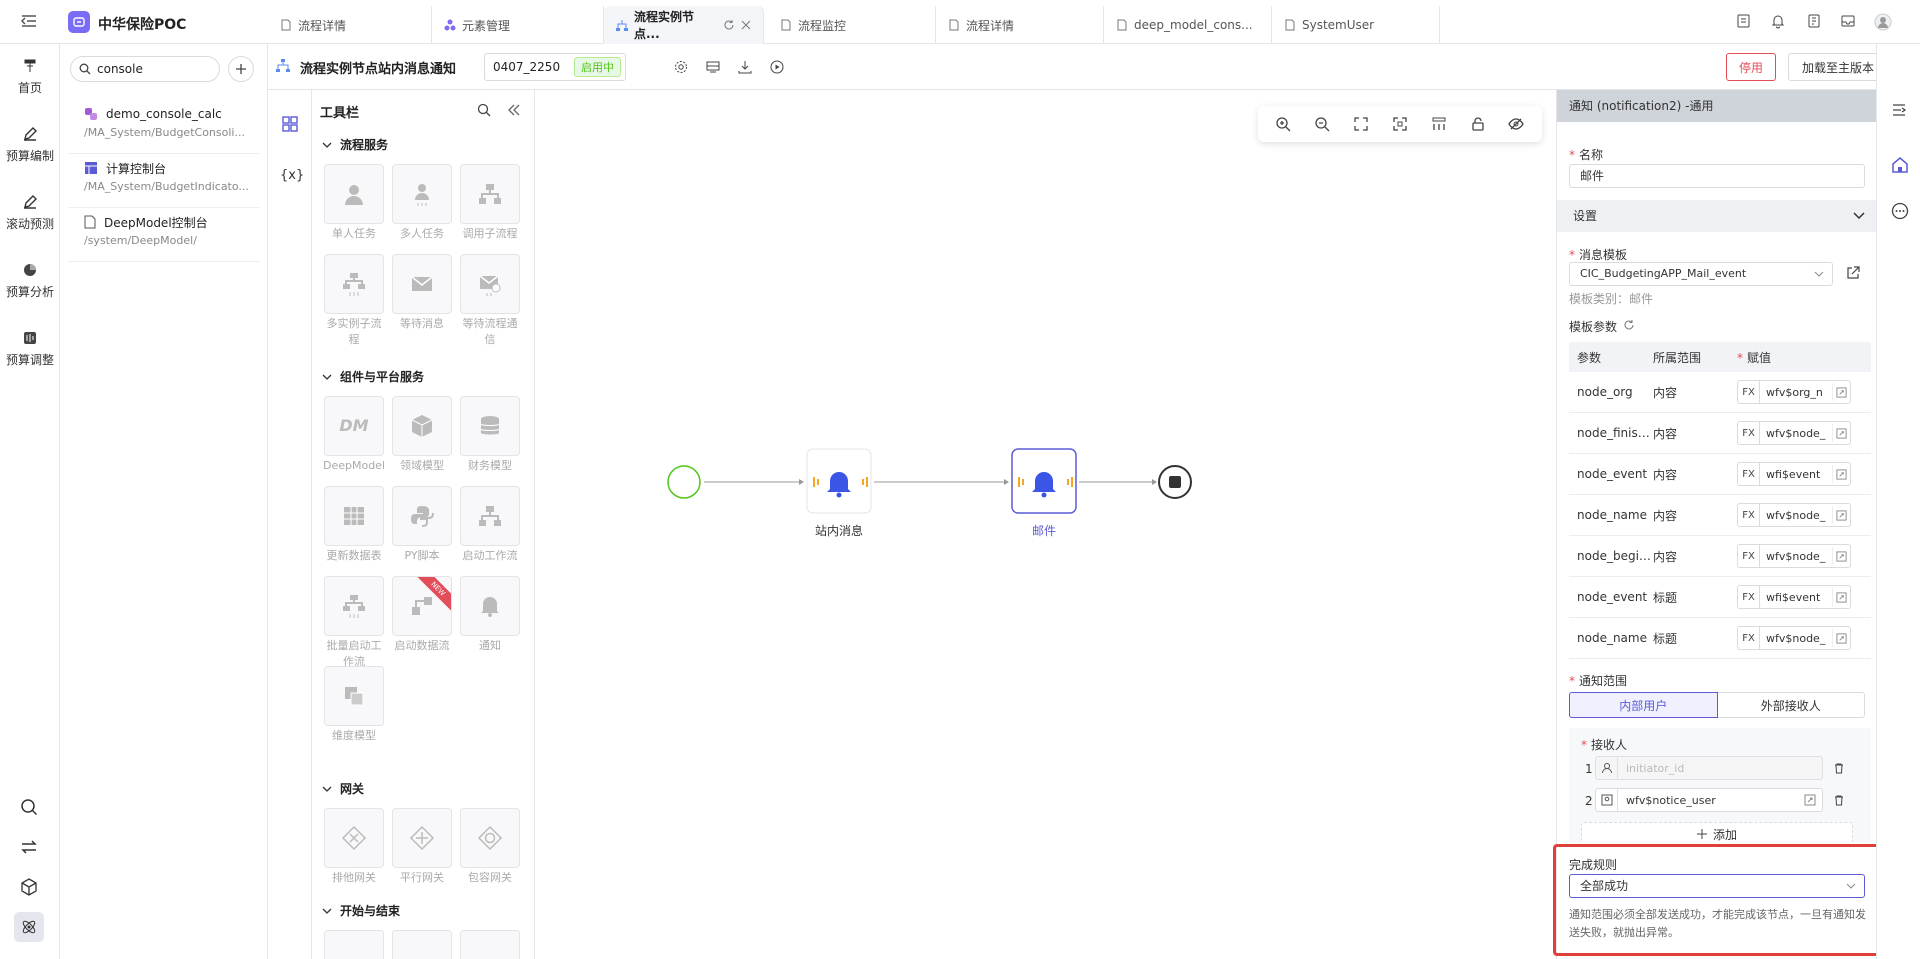  I want to click on tab-element-manage: 元素管理, so click(518, 25).